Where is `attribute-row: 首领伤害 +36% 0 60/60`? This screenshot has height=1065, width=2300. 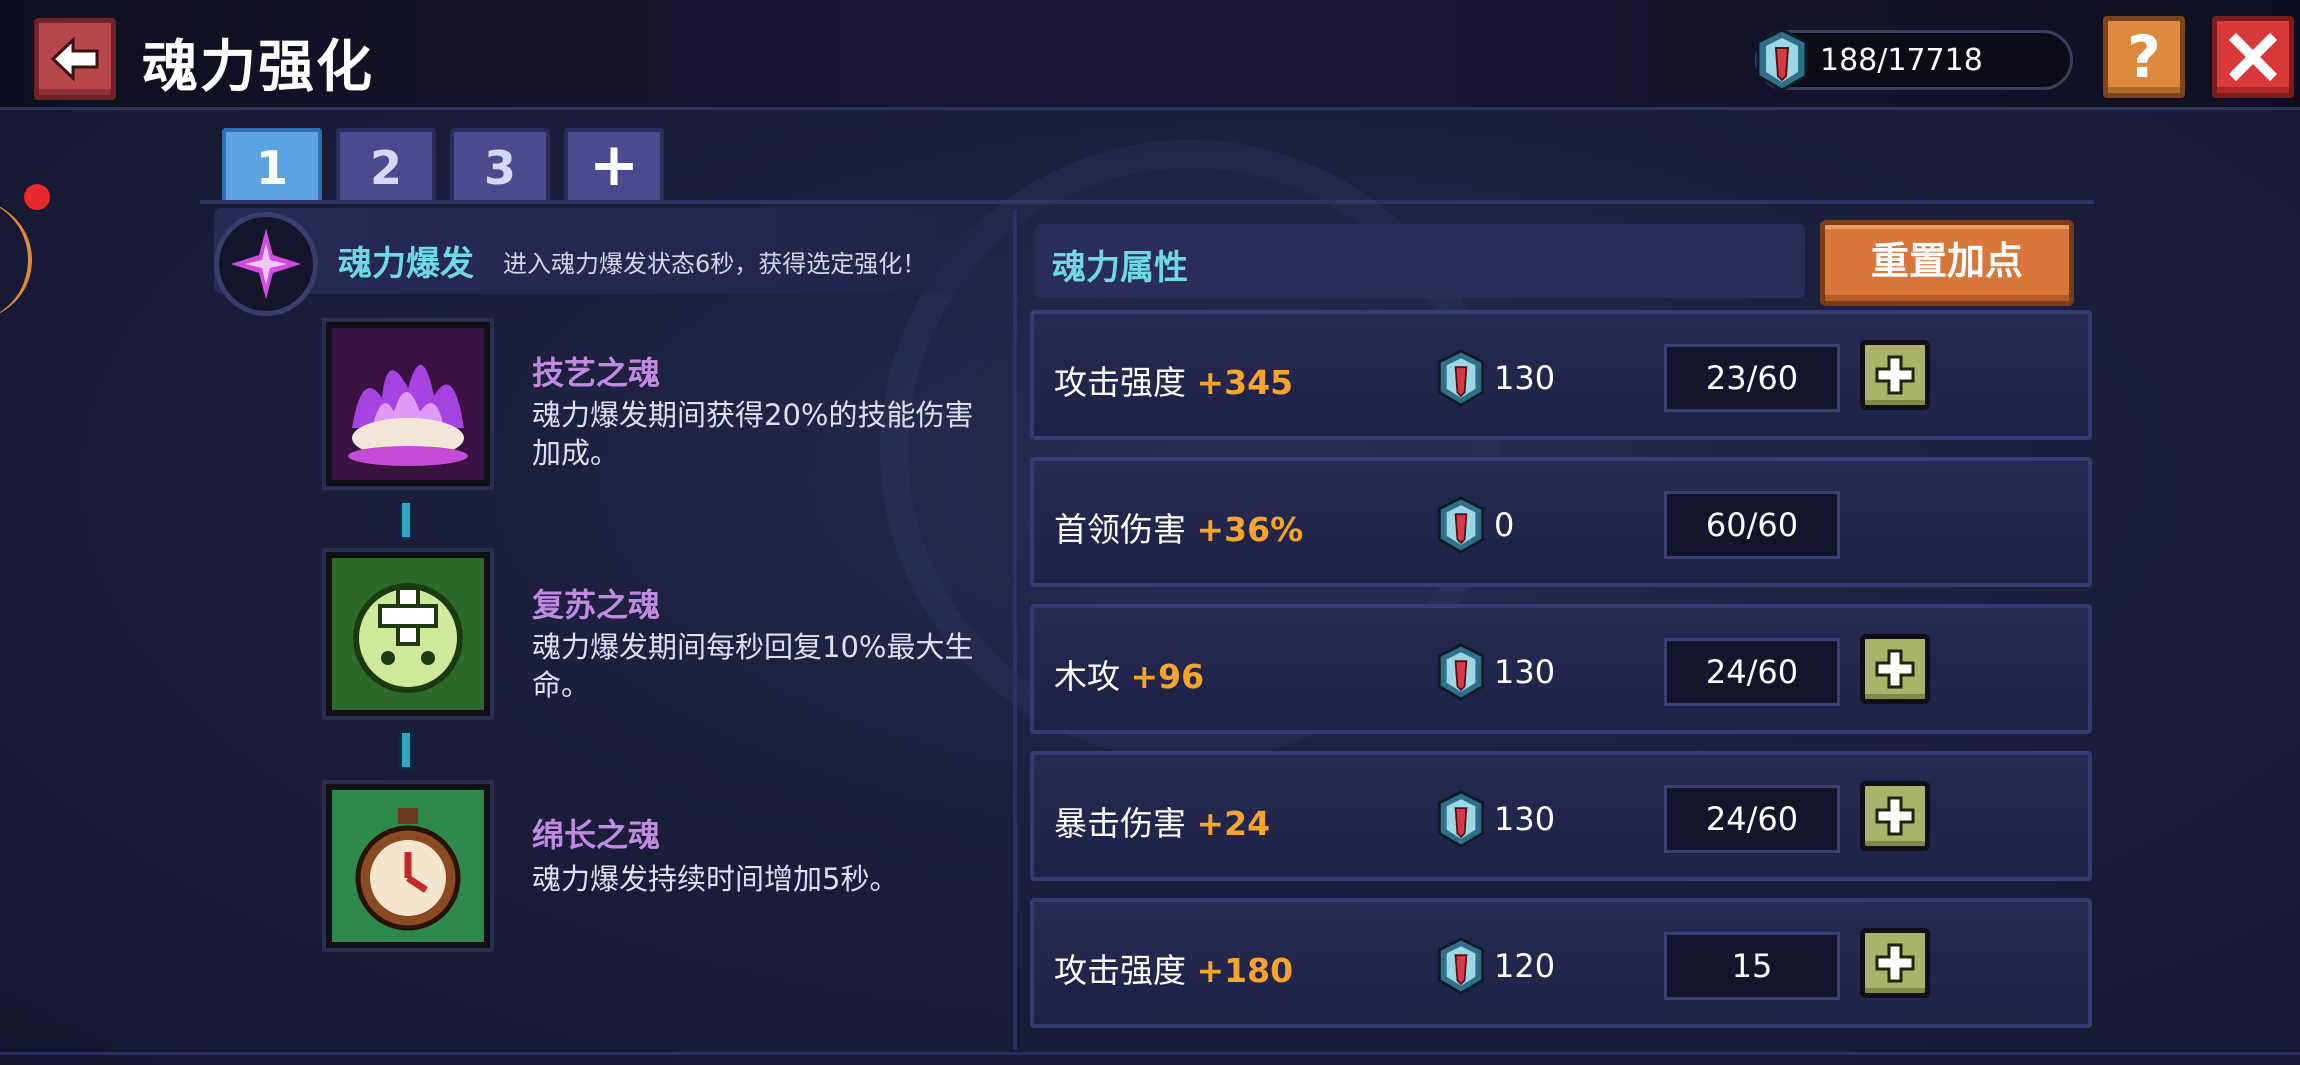
attribute-row: 首领伤害 +36% 0 60/60 is located at coordinates (1561, 522).